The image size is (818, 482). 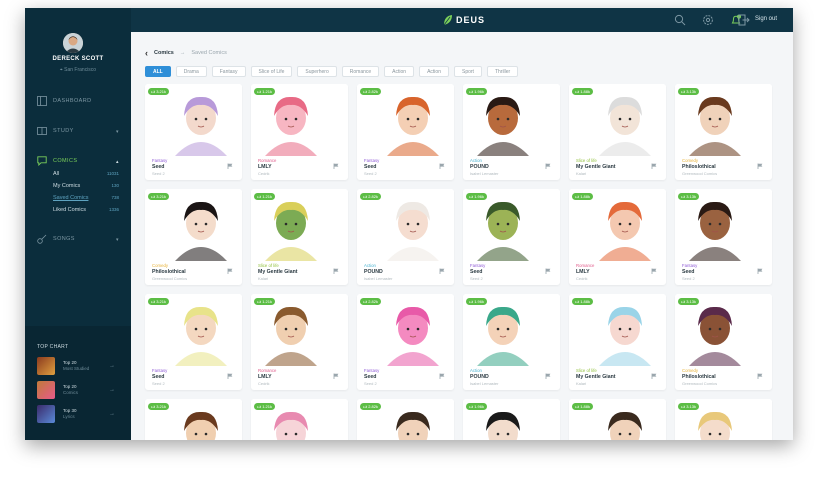 What do you see at coordinates (267, 160) in the screenshot?
I see `comic-genre: Romance` at bounding box center [267, 160].